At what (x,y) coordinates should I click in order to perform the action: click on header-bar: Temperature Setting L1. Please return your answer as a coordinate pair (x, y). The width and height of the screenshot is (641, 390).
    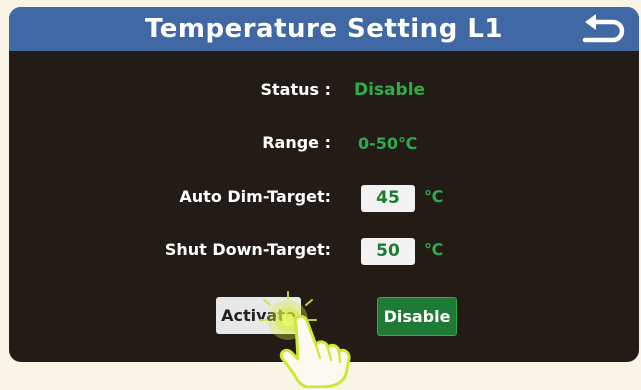
    Looking at the image, I should click on (324, 29).